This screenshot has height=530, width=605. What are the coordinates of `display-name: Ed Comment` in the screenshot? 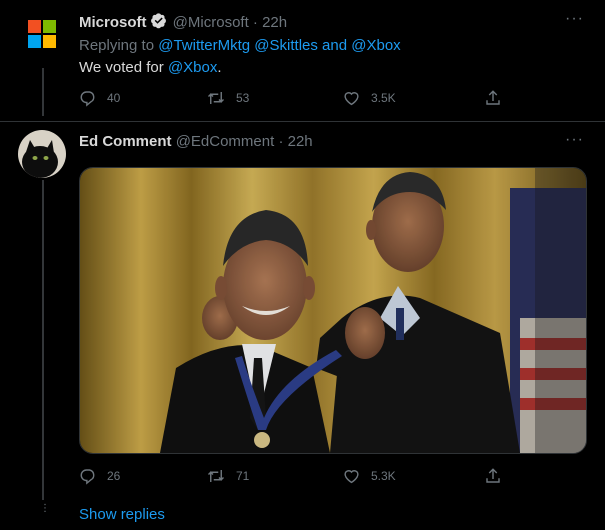 It's located at (125, 141).